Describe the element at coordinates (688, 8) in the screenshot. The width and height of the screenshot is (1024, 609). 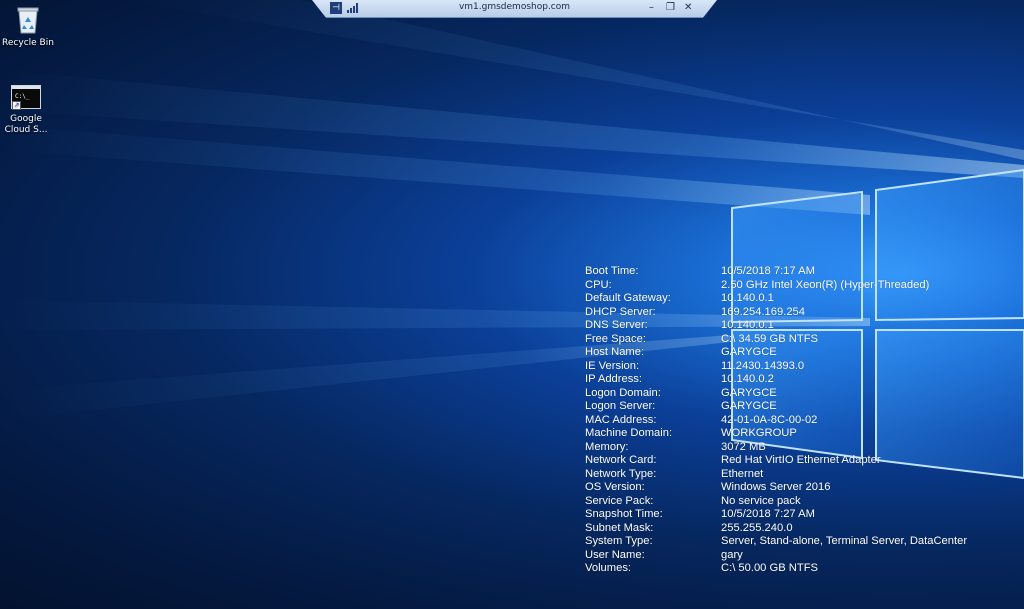
I see `close-button: ✕` at that location.